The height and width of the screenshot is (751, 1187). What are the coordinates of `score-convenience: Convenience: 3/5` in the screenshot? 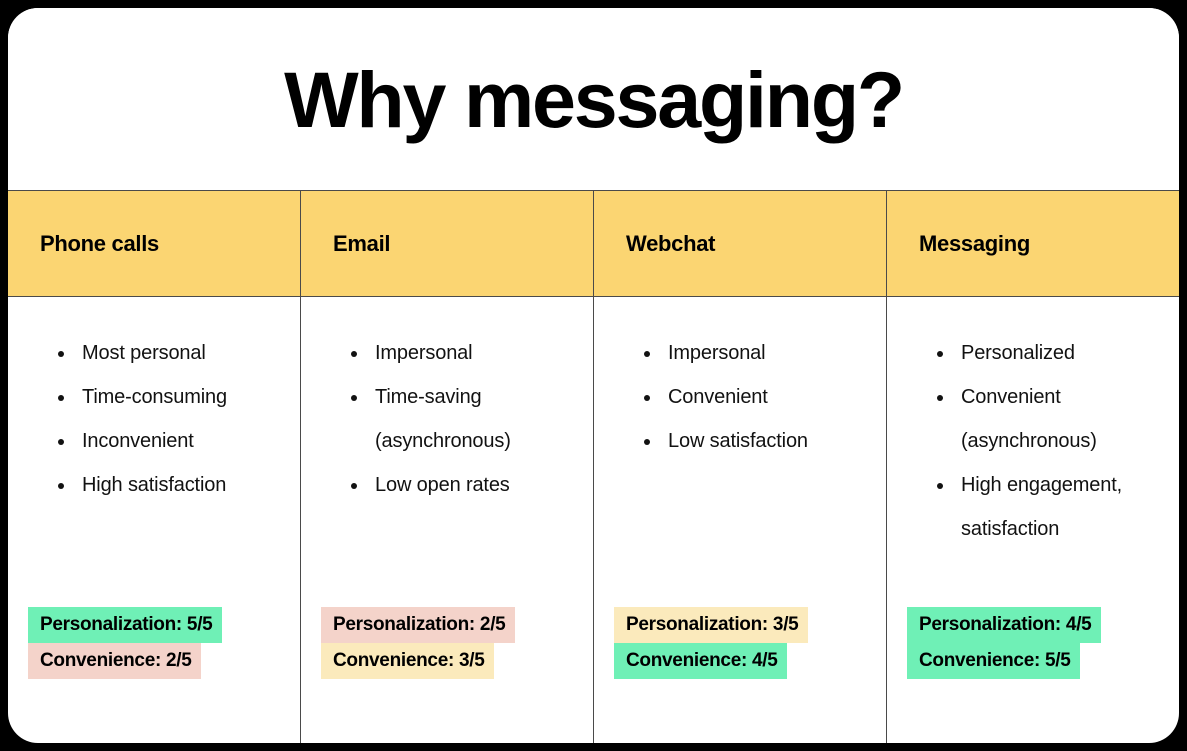 It's located at (408, 661).